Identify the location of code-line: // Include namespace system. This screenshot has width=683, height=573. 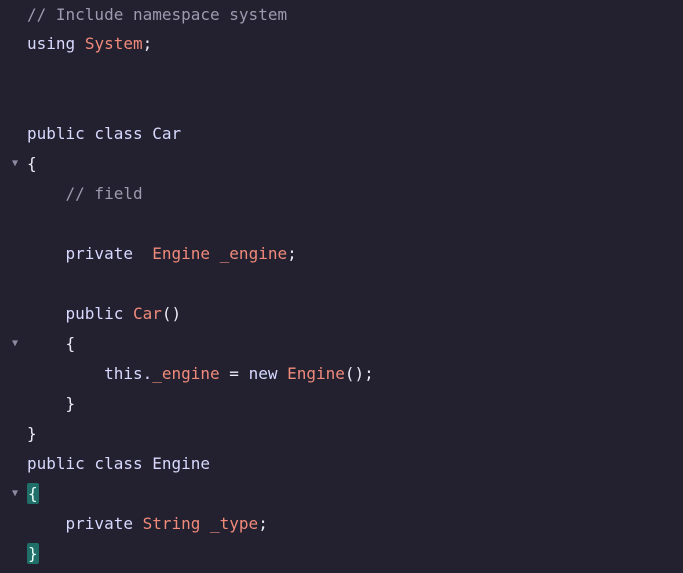
(341, 15).